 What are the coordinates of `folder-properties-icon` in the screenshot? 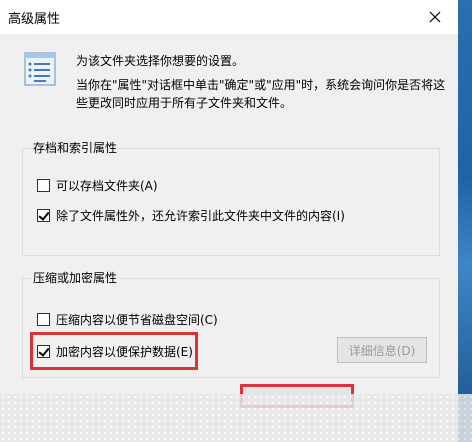 It's located at (40, 69).